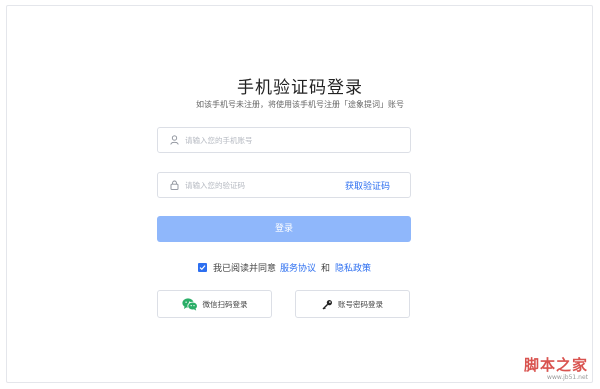 The height and width of the screenshot is (389, 600). Describe the element at coordinates (300, 88) in the screenshot. I see `page-title: 手机验证码登录` at that location.